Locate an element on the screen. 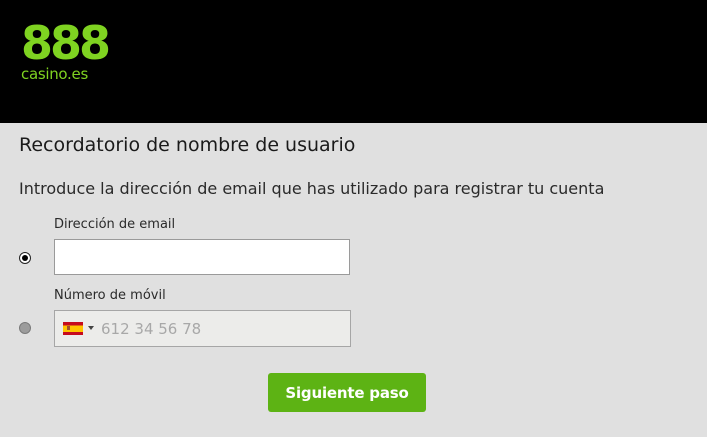 The image size is (707, 437). email-option-radio is located at coordinates (25, 258).